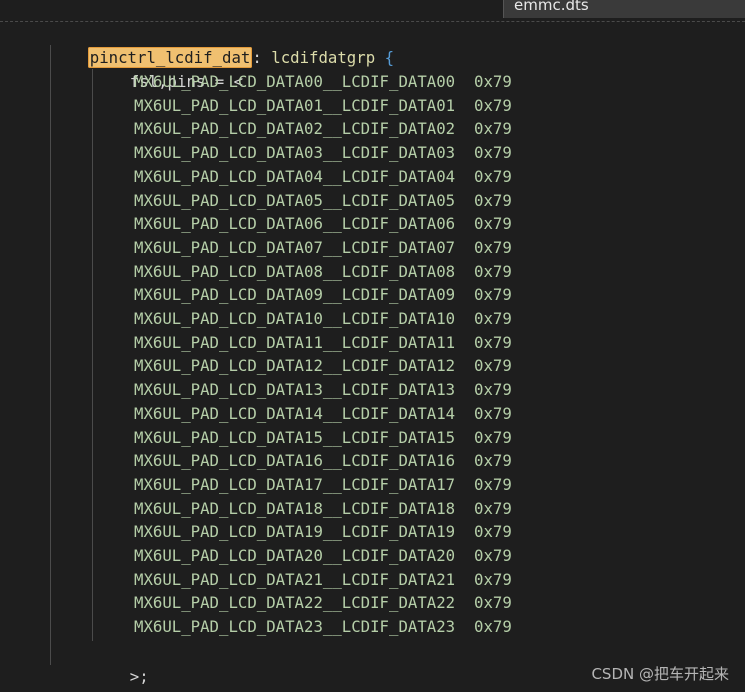  I want to click on code-line-pin: MX6UL_PAD_LCD_DATA05__LCDIF_DATA05 0x79, so click(323, 201).